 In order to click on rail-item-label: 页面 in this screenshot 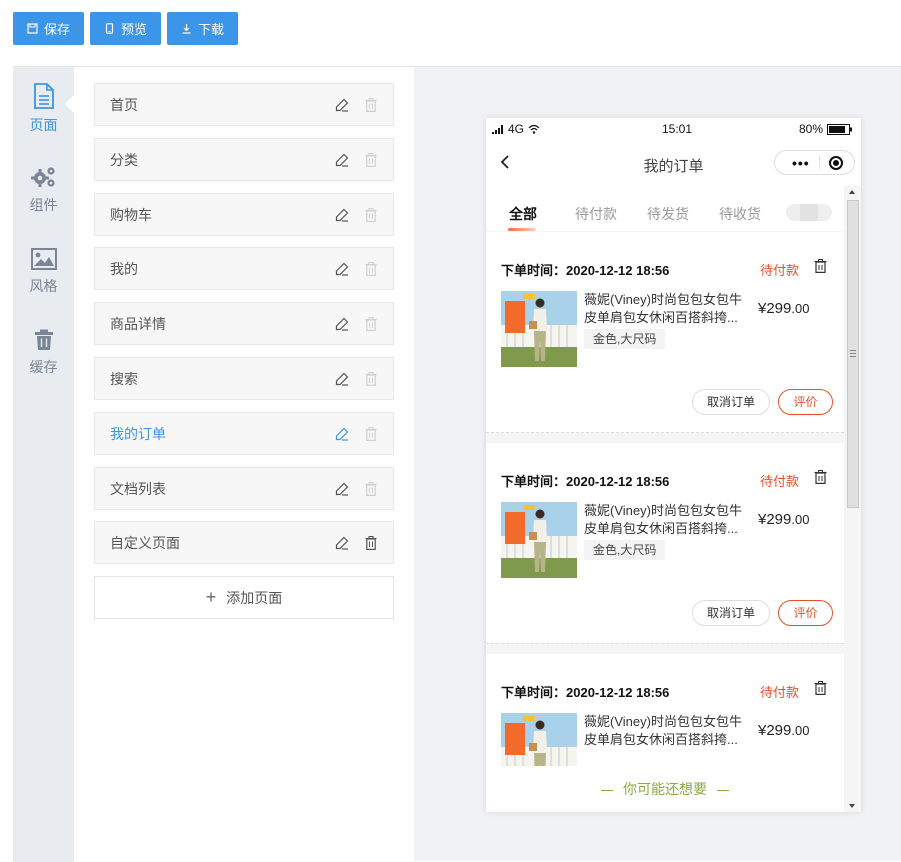, I will do `click(43, 125)`.